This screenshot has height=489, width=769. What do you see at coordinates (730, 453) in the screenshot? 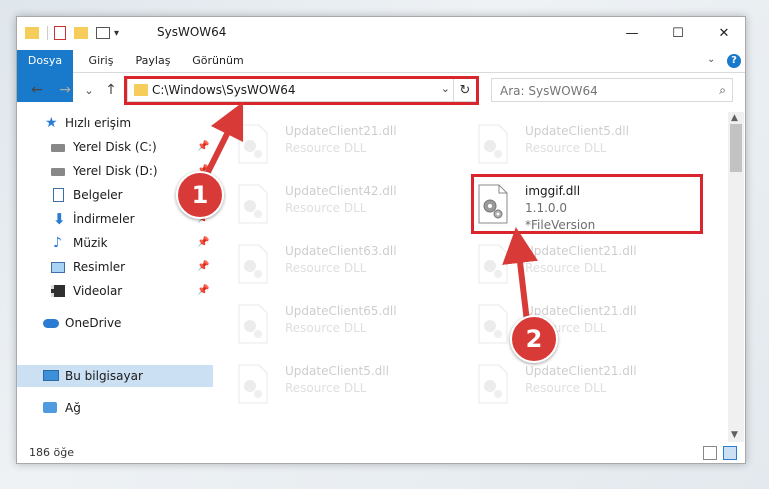
I see `large-icons-view-icon` at bounding box center [730, 453].